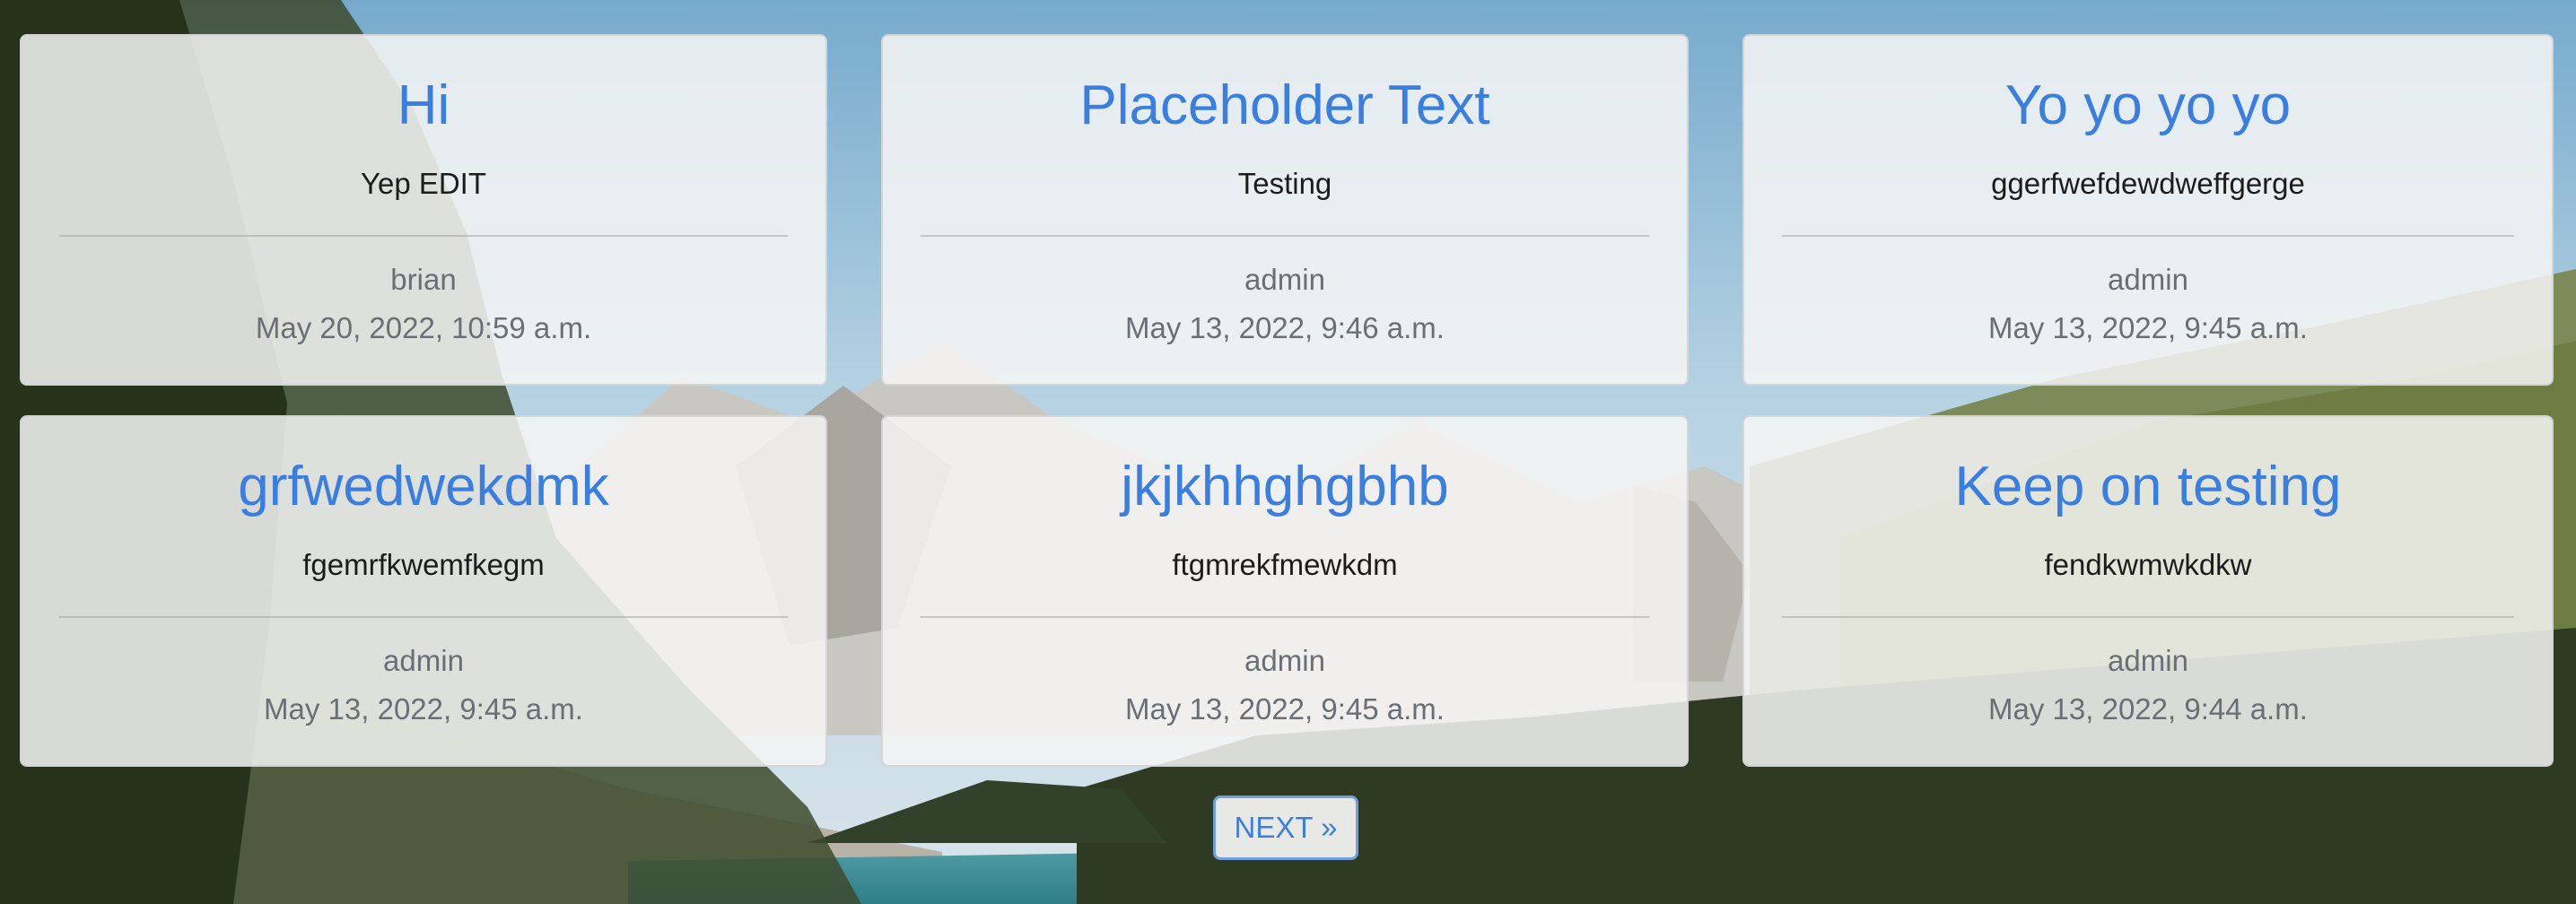  What do you see at coordinates (2148, 183) in the screenshot?
I see `post-body: ggerfwefdewdweffgerge` at bounding box center [2148, 183].